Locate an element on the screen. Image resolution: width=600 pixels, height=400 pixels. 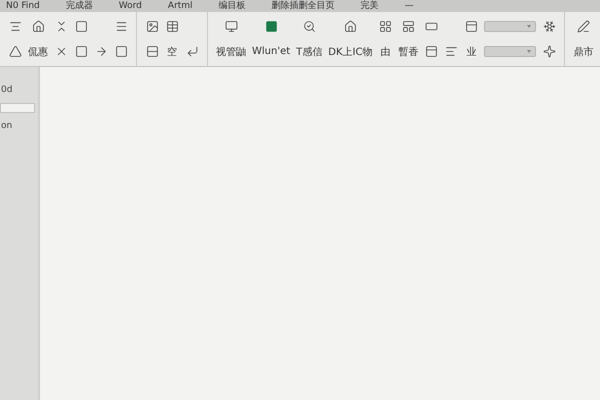
sparkle-icon is located at coordinates (549, 51).